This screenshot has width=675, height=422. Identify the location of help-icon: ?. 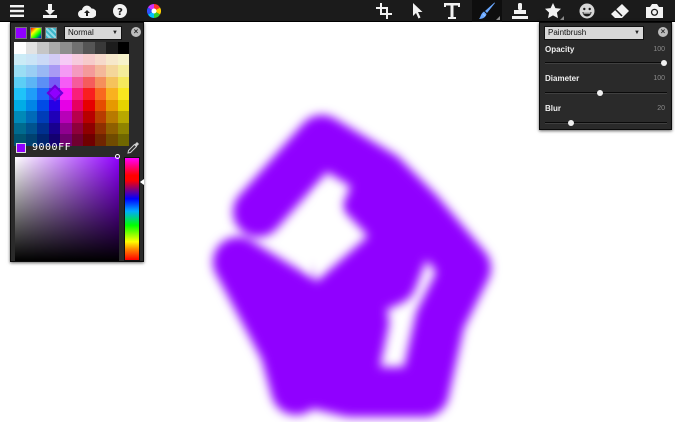
(120, 11).